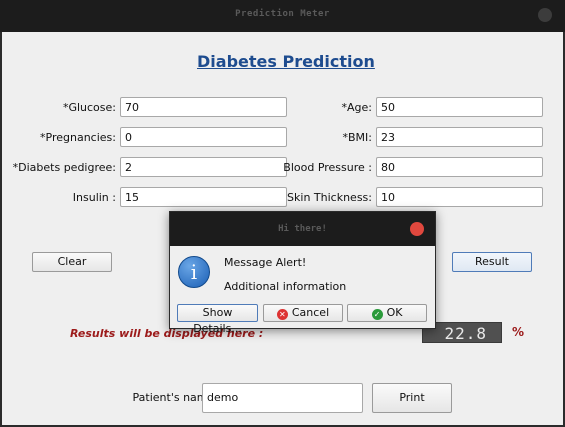  Describe the element at coordinates (459, 107) in the screenshot. I see `age-input: 50` at that location.